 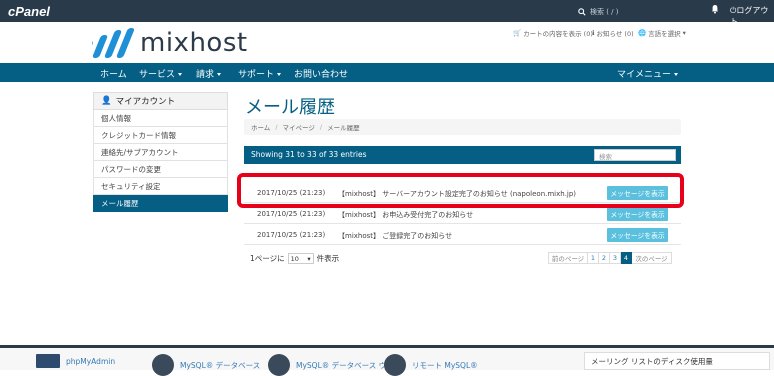 I want to click on cart-icon: 🛒, so click(x=517, y=33).